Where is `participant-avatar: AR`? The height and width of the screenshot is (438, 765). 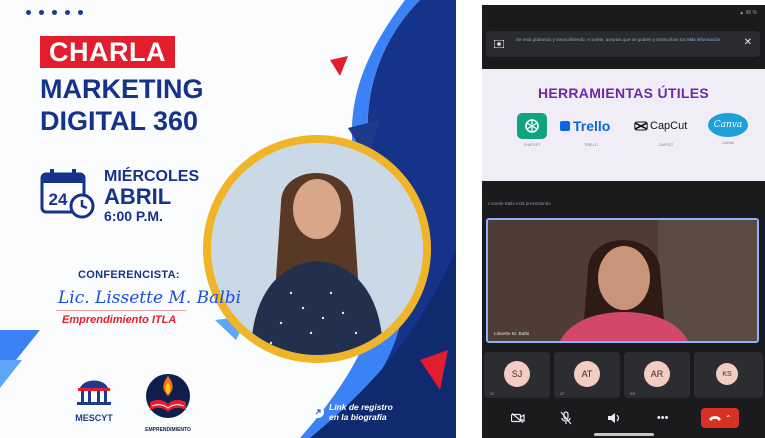
participant-avatar: AR is located at coordinates (657, 374).